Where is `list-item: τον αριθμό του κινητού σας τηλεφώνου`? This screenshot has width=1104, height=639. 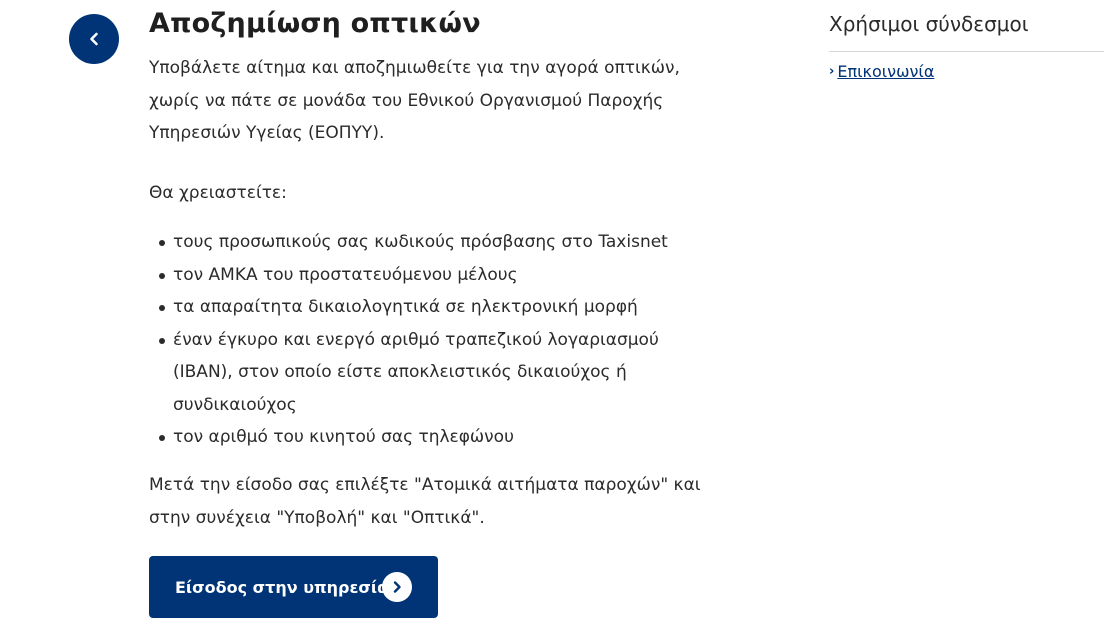
list-item: τον αριθμό του κινητού σας τηλεφώνου is located at coordinates (421, 437).